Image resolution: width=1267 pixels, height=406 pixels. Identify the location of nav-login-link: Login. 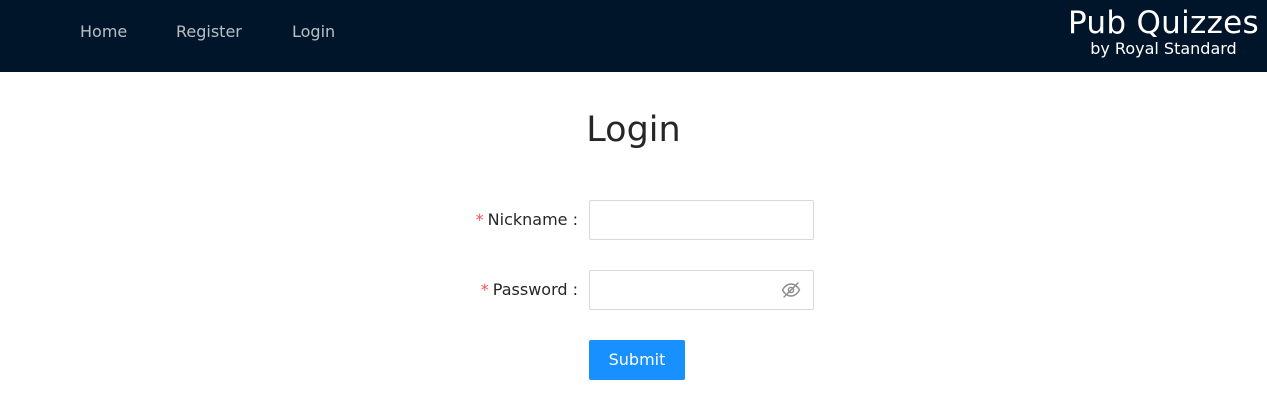
(313, 32).